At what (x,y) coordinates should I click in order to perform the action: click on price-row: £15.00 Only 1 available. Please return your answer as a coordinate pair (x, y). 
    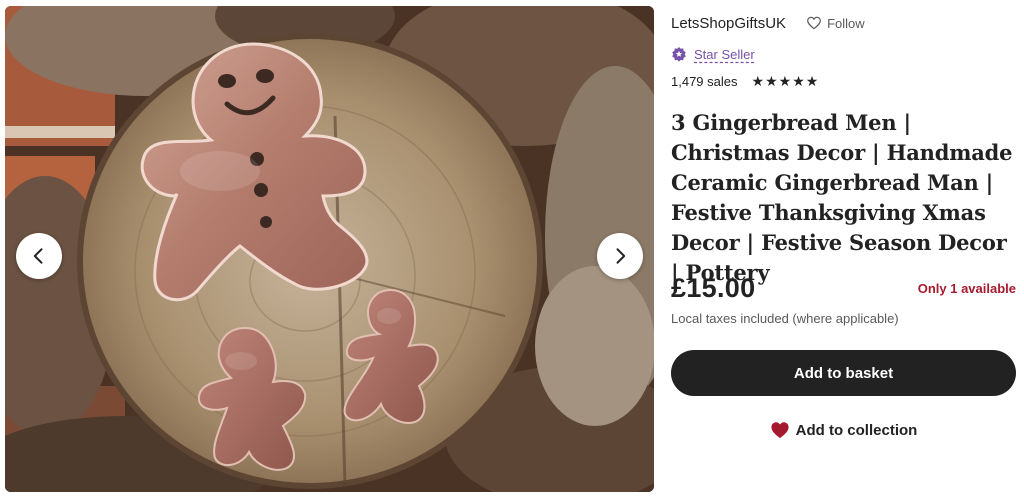
    Looking at the image, I should click on (843, 288).